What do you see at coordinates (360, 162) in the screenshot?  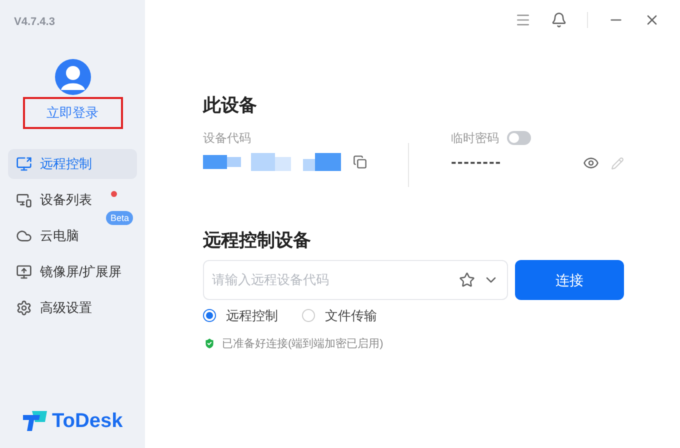 I see `copy-icon` at bounding box center [360, 162].